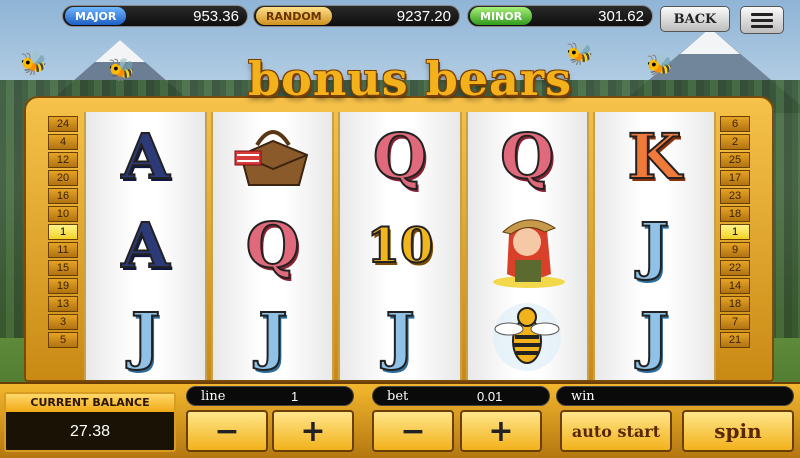 The image size is (800, 458). What do you see at coordinates (313, 431) in the screenshot?
I see `line-increase-button: +` at bounding box center [313, 431].